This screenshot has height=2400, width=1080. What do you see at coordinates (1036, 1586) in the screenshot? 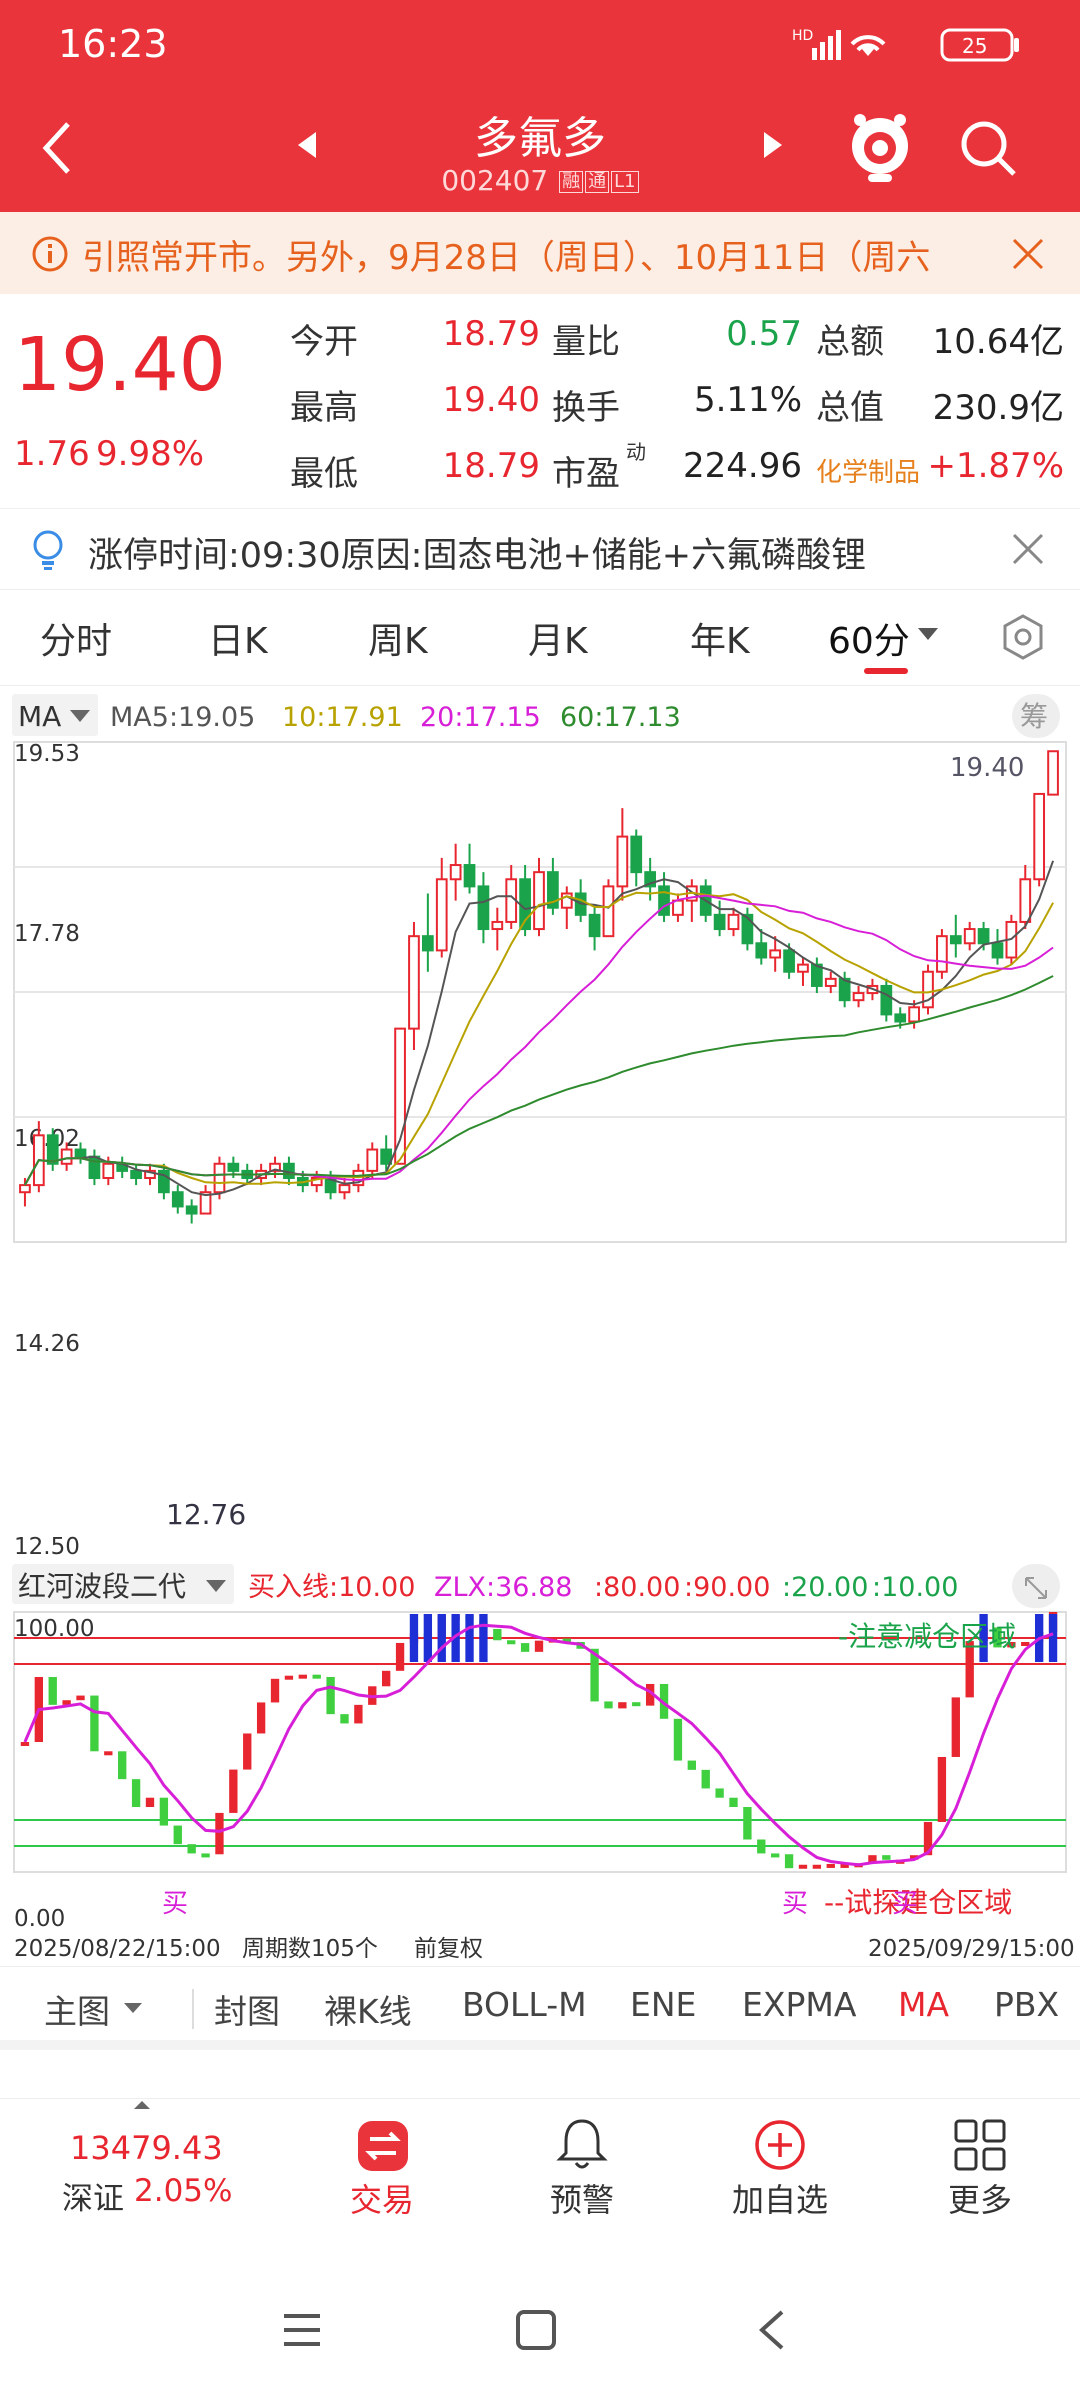
I see `expand-button` at bounding box center [1036, 1586].